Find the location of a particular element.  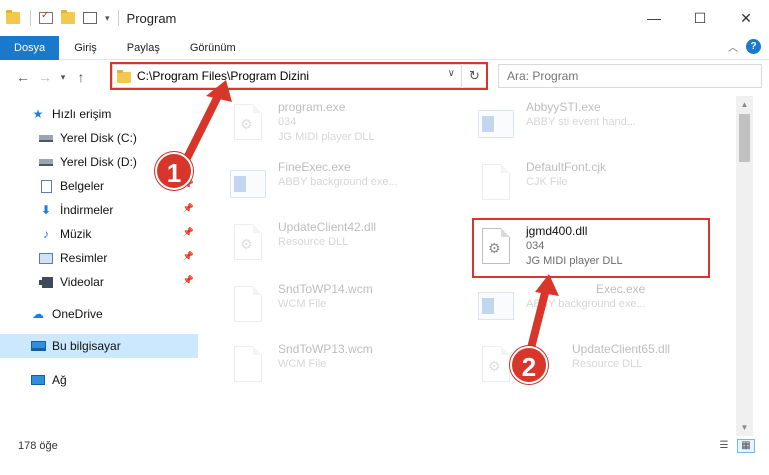

address-bar: C:\Program Files\Program Dizini ∨ is located at coordinates (287, 76).